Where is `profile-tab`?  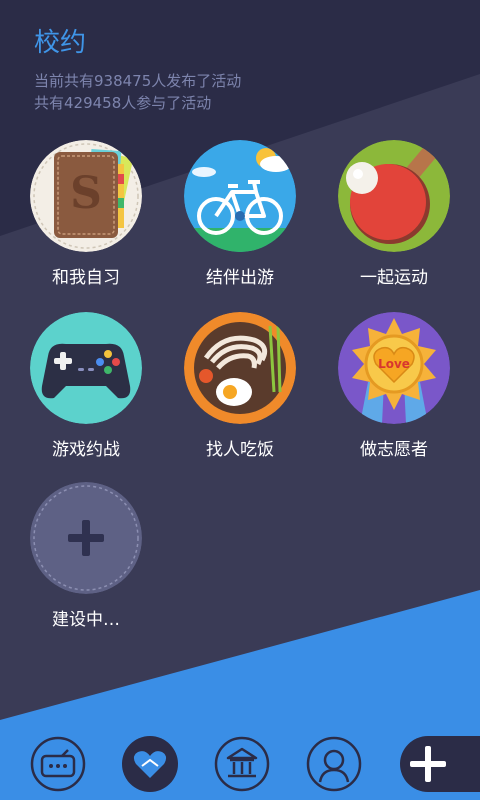 profile-tab is located at coordinates (334, 764).